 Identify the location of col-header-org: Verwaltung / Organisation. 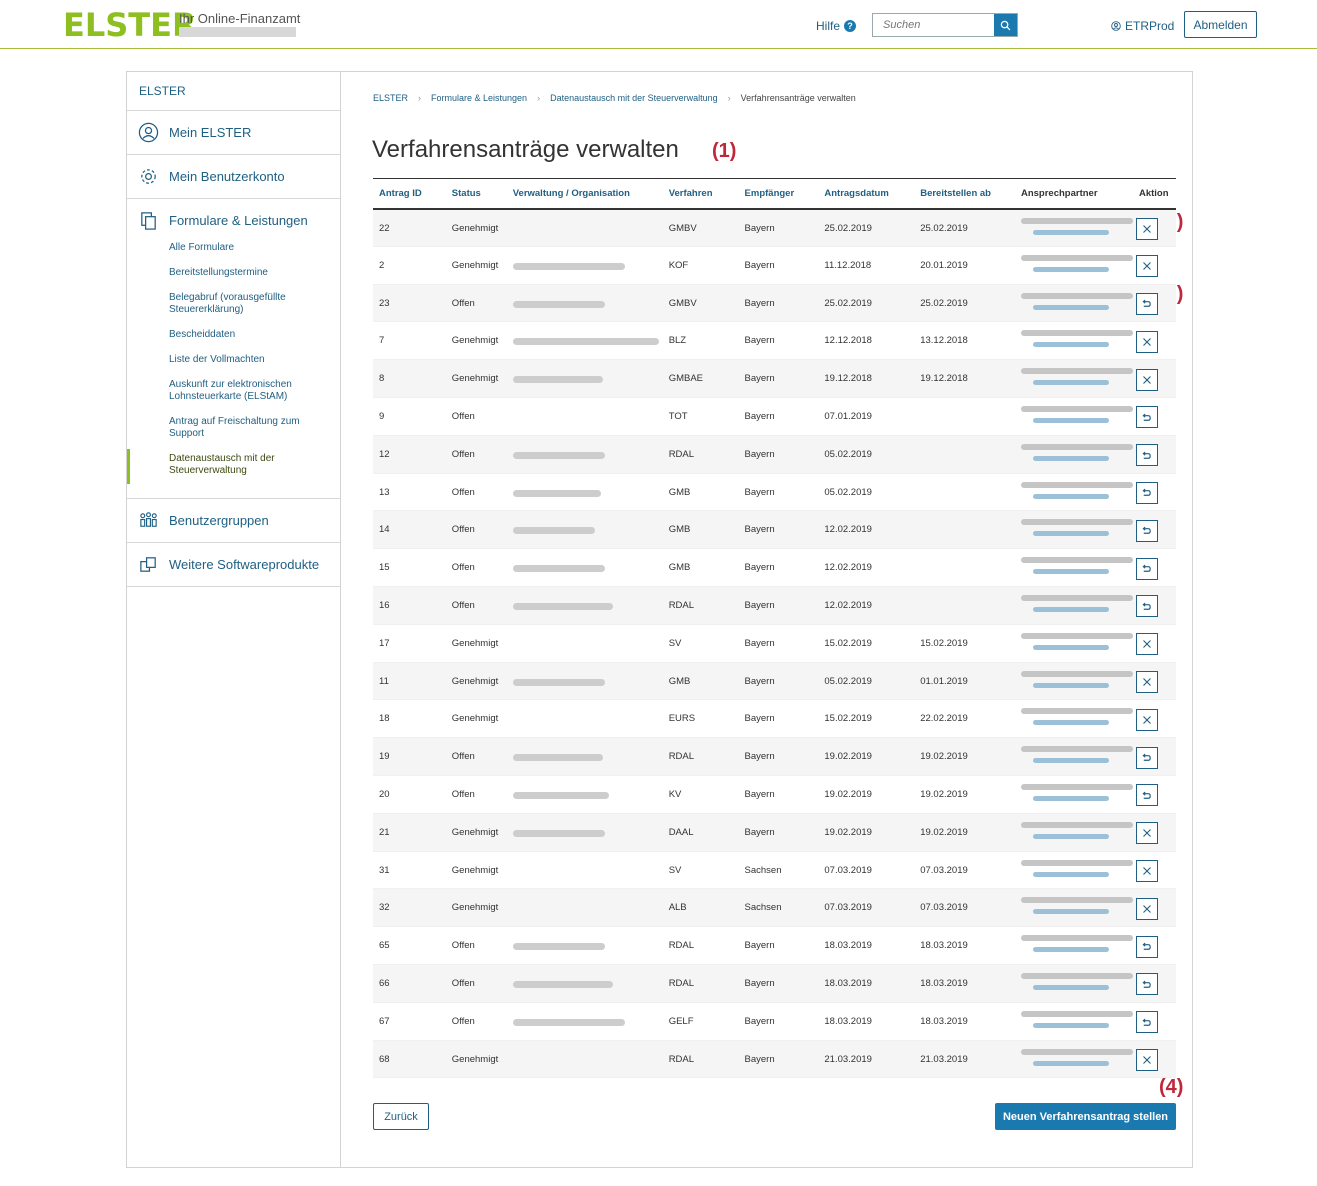
(584, 194).